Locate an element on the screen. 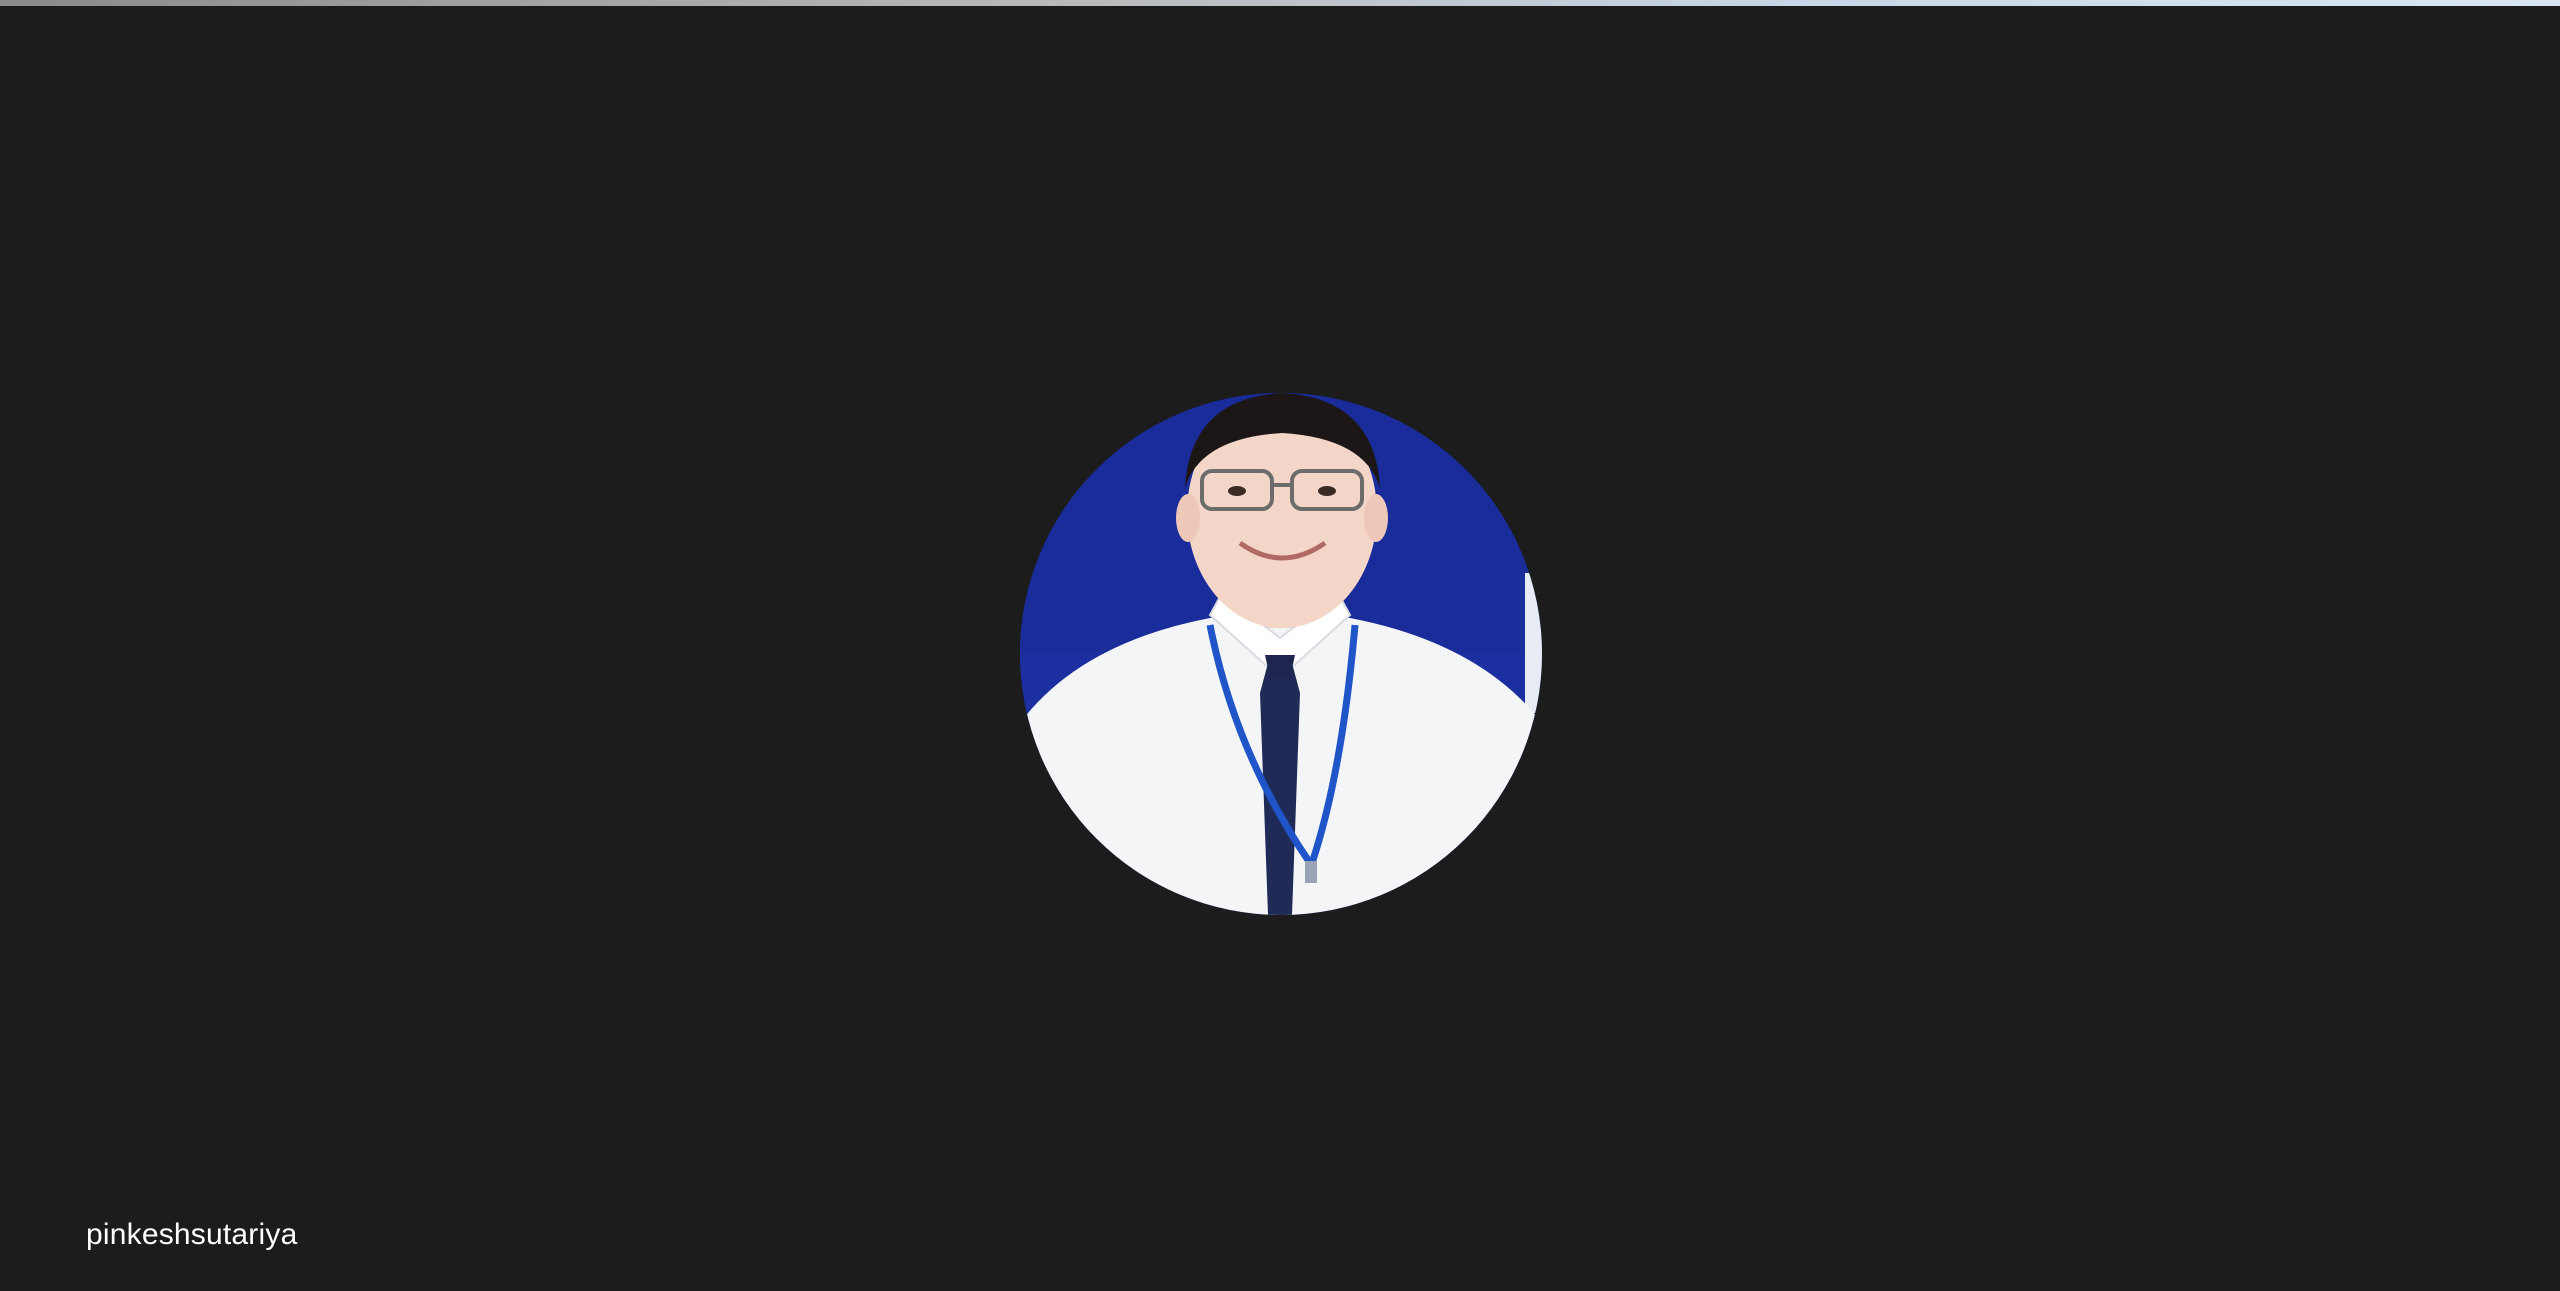 The width and height of the screenshot is (2560, 1291). participant-avatar is located at coordinates (1281, 654).